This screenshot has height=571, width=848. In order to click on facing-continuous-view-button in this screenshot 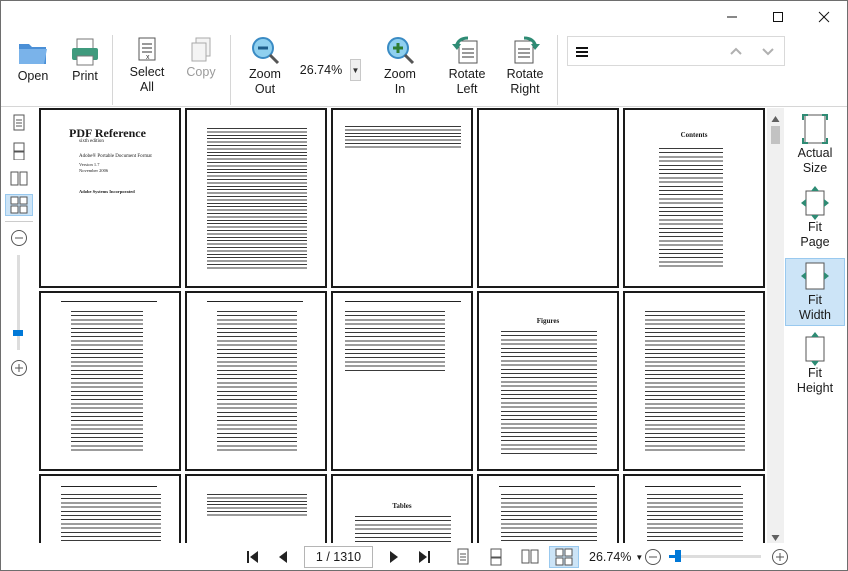, I will do `click(19, 205)`.